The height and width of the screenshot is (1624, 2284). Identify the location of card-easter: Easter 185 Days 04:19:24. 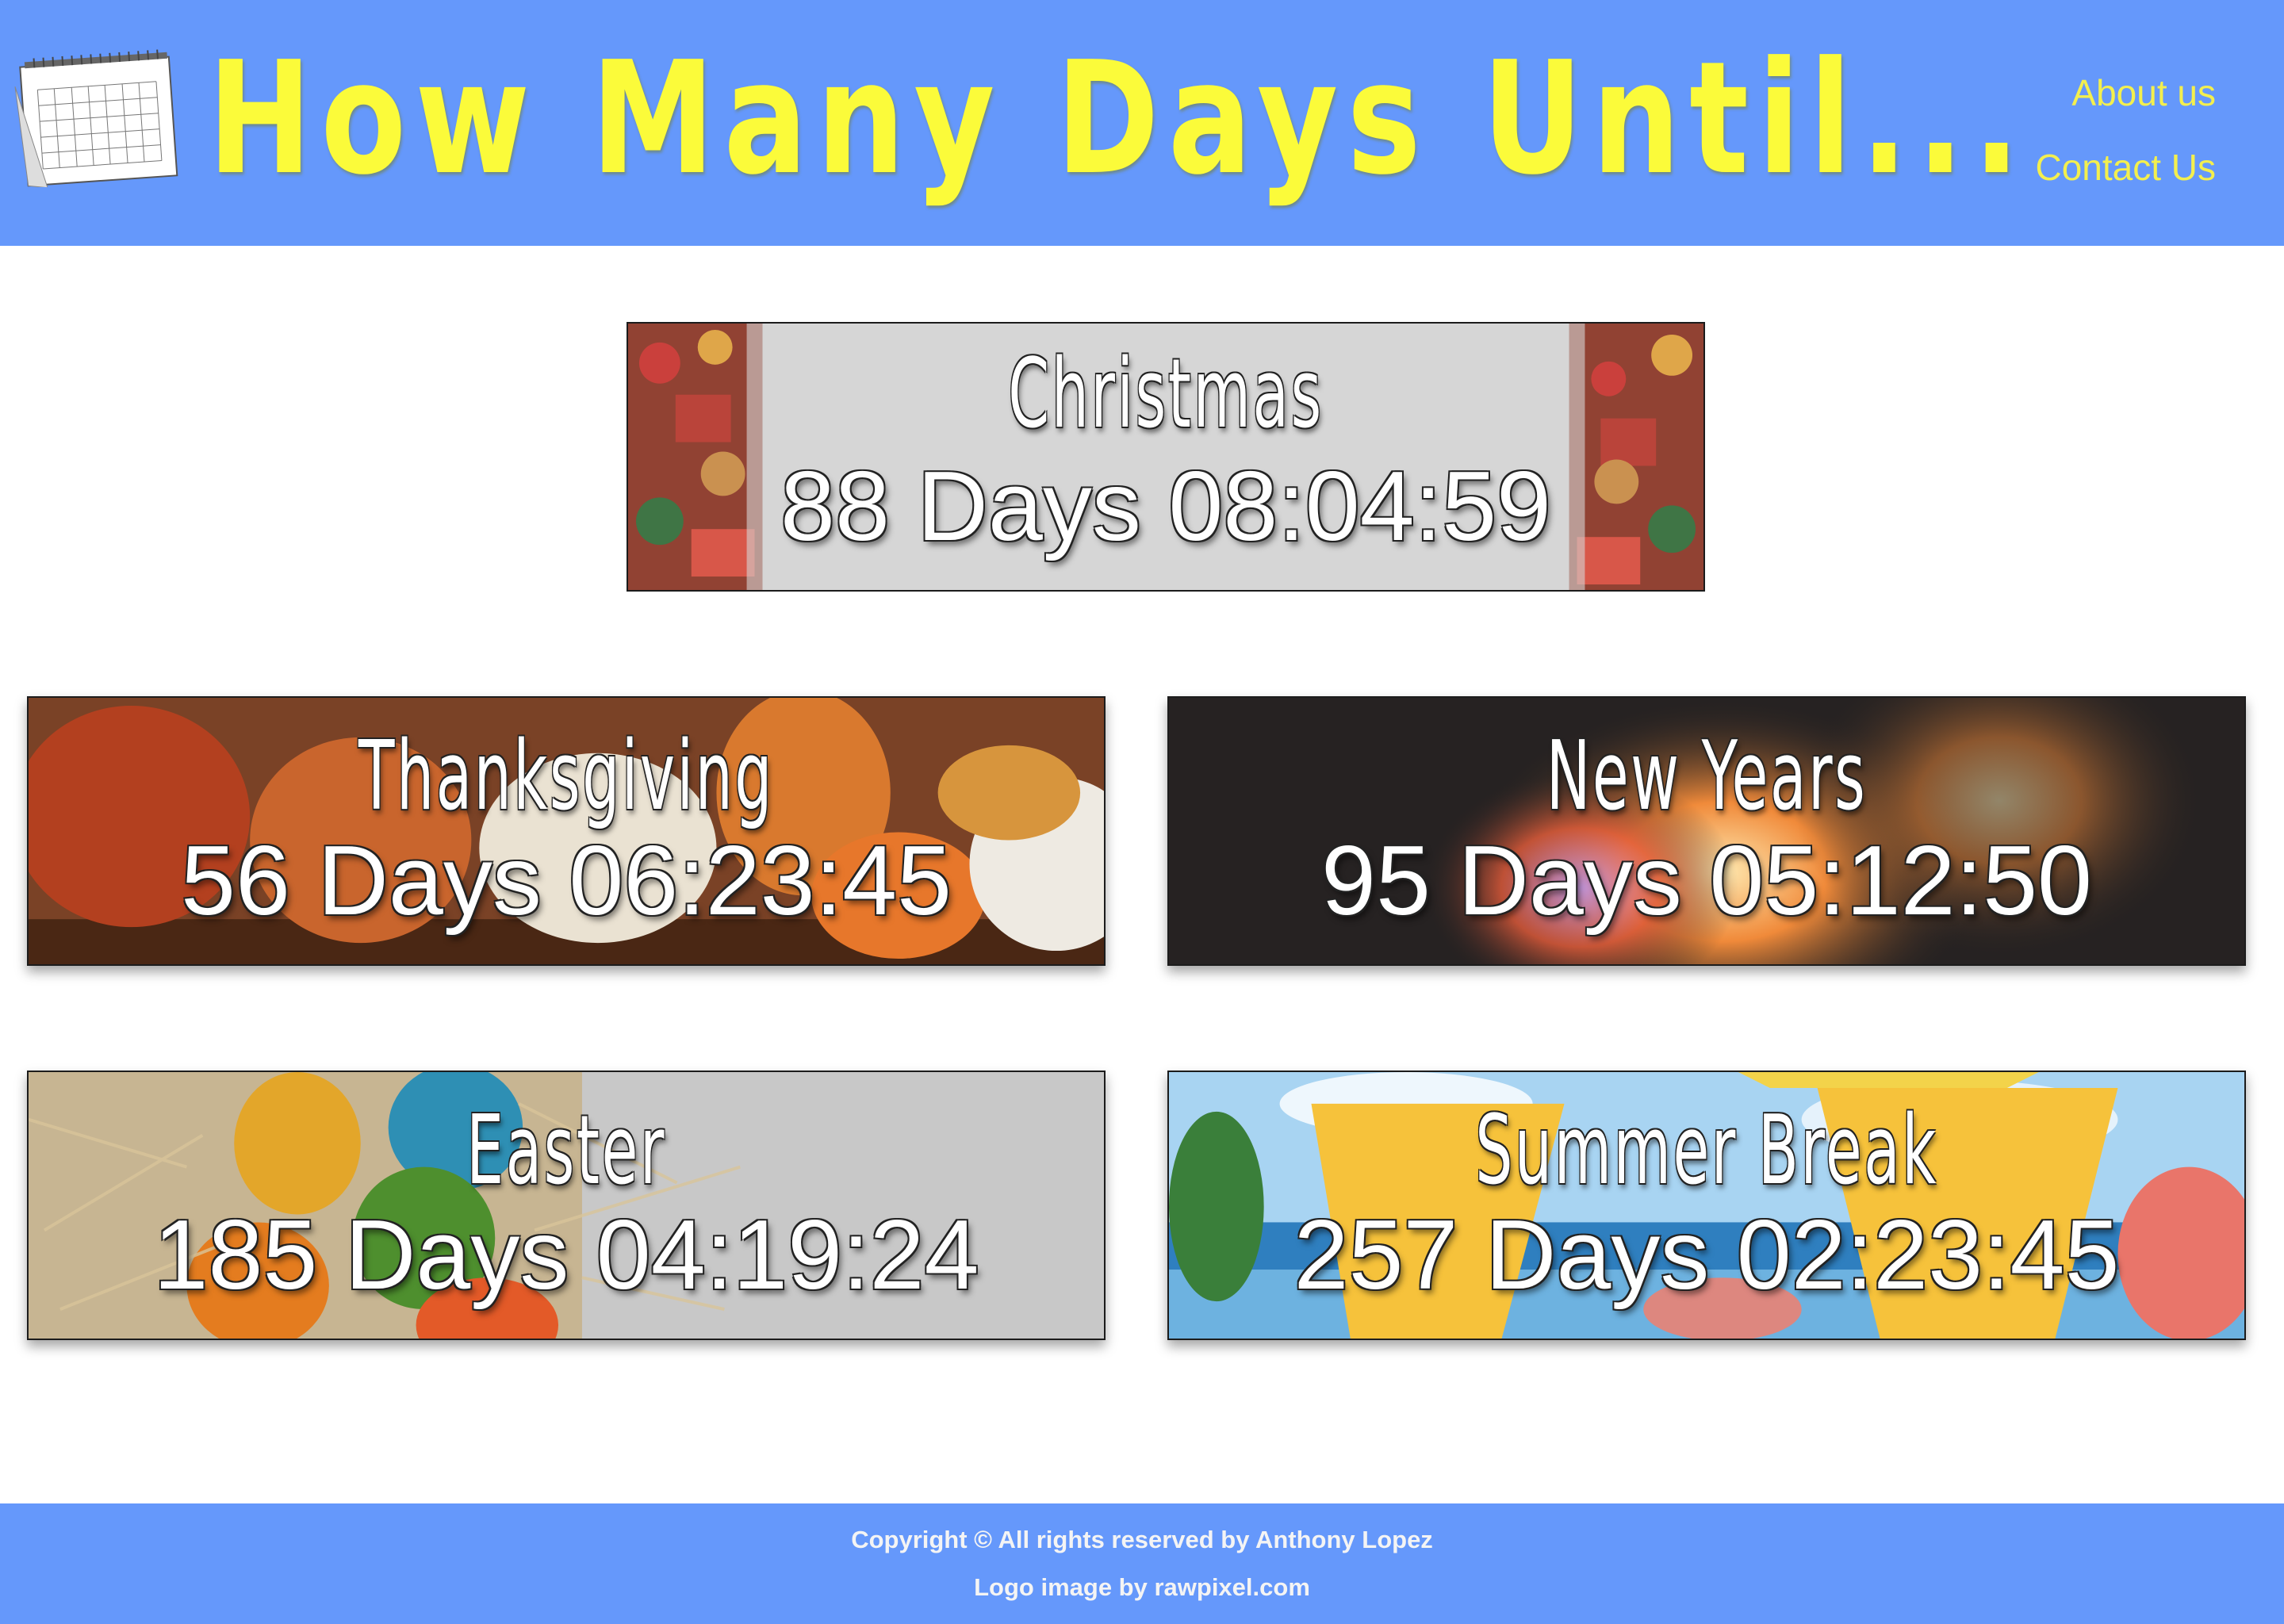
(566, 1205).